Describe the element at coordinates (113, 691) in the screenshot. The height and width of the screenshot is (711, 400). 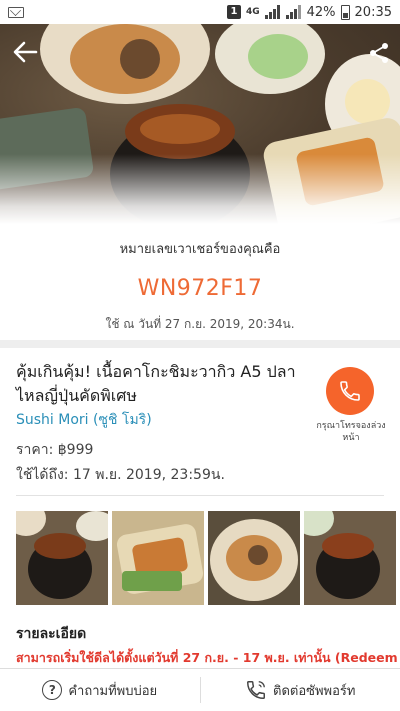
I see `faq-label: คำถามที่พบบ่อย` at that location.